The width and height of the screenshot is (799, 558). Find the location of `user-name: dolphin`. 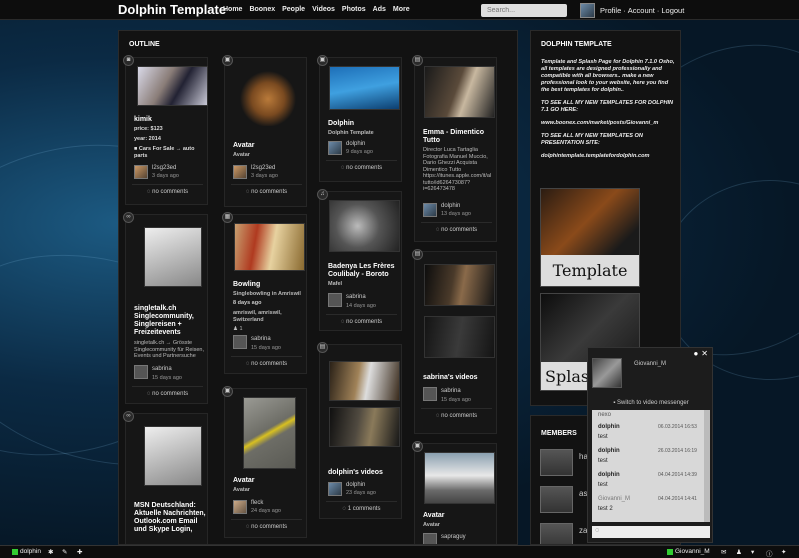

user-name: dolphin is located at coordinates (355, 144).